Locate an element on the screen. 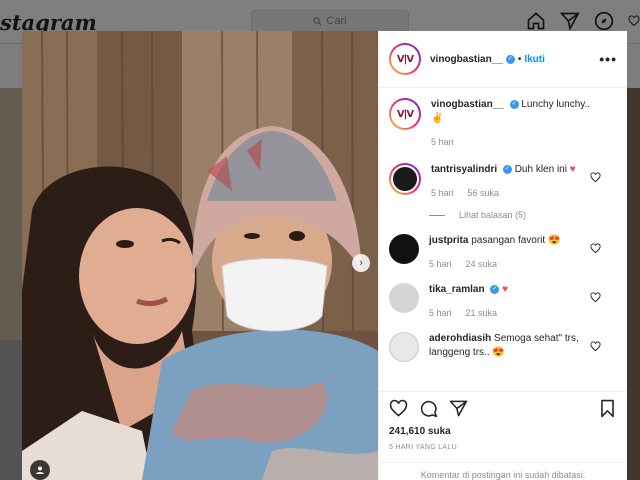  more-options-icon: ••• is located at coordinates (608, 59).